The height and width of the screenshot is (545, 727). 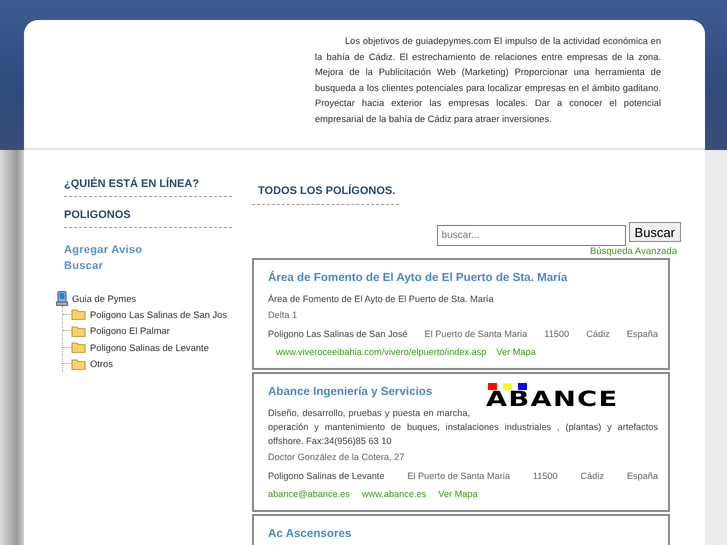 I want to click on listing-link: www.viveroceeibahia.com/vivero/elpuerto/index.asp, so click(x=381, y=352).